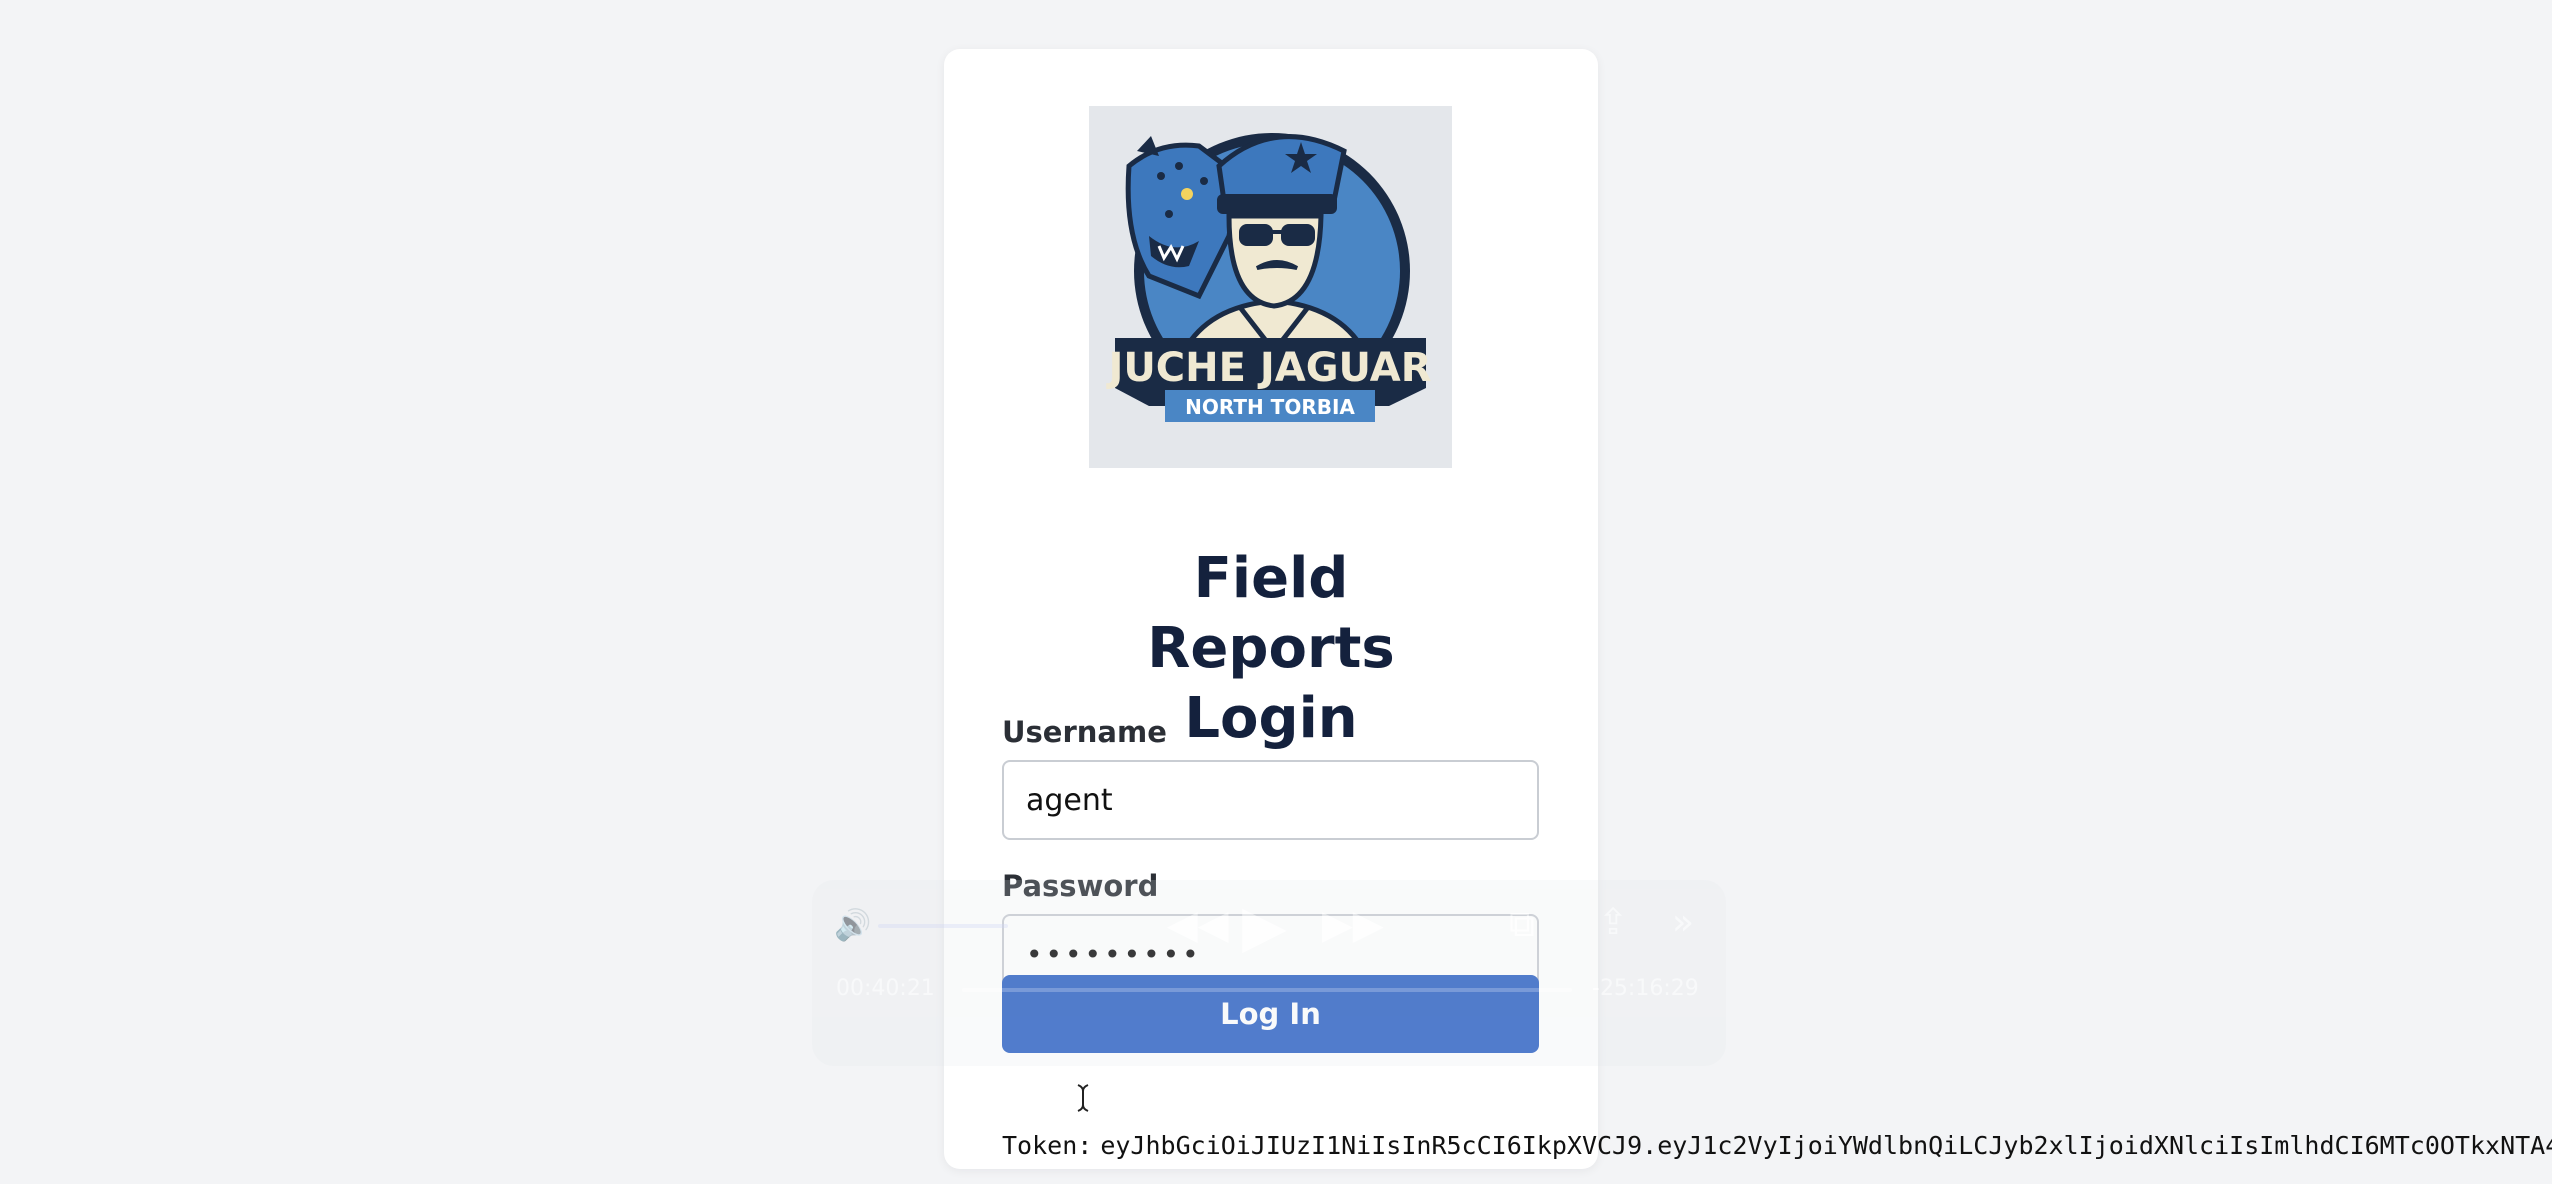 The width and height of the screenshot is (2552, 1184). What do you see at coordinates (1268, 368) in the screenshot?
I see `logo-title-text: JUCHE JAGUAR` at bounding box center [1268, 368].